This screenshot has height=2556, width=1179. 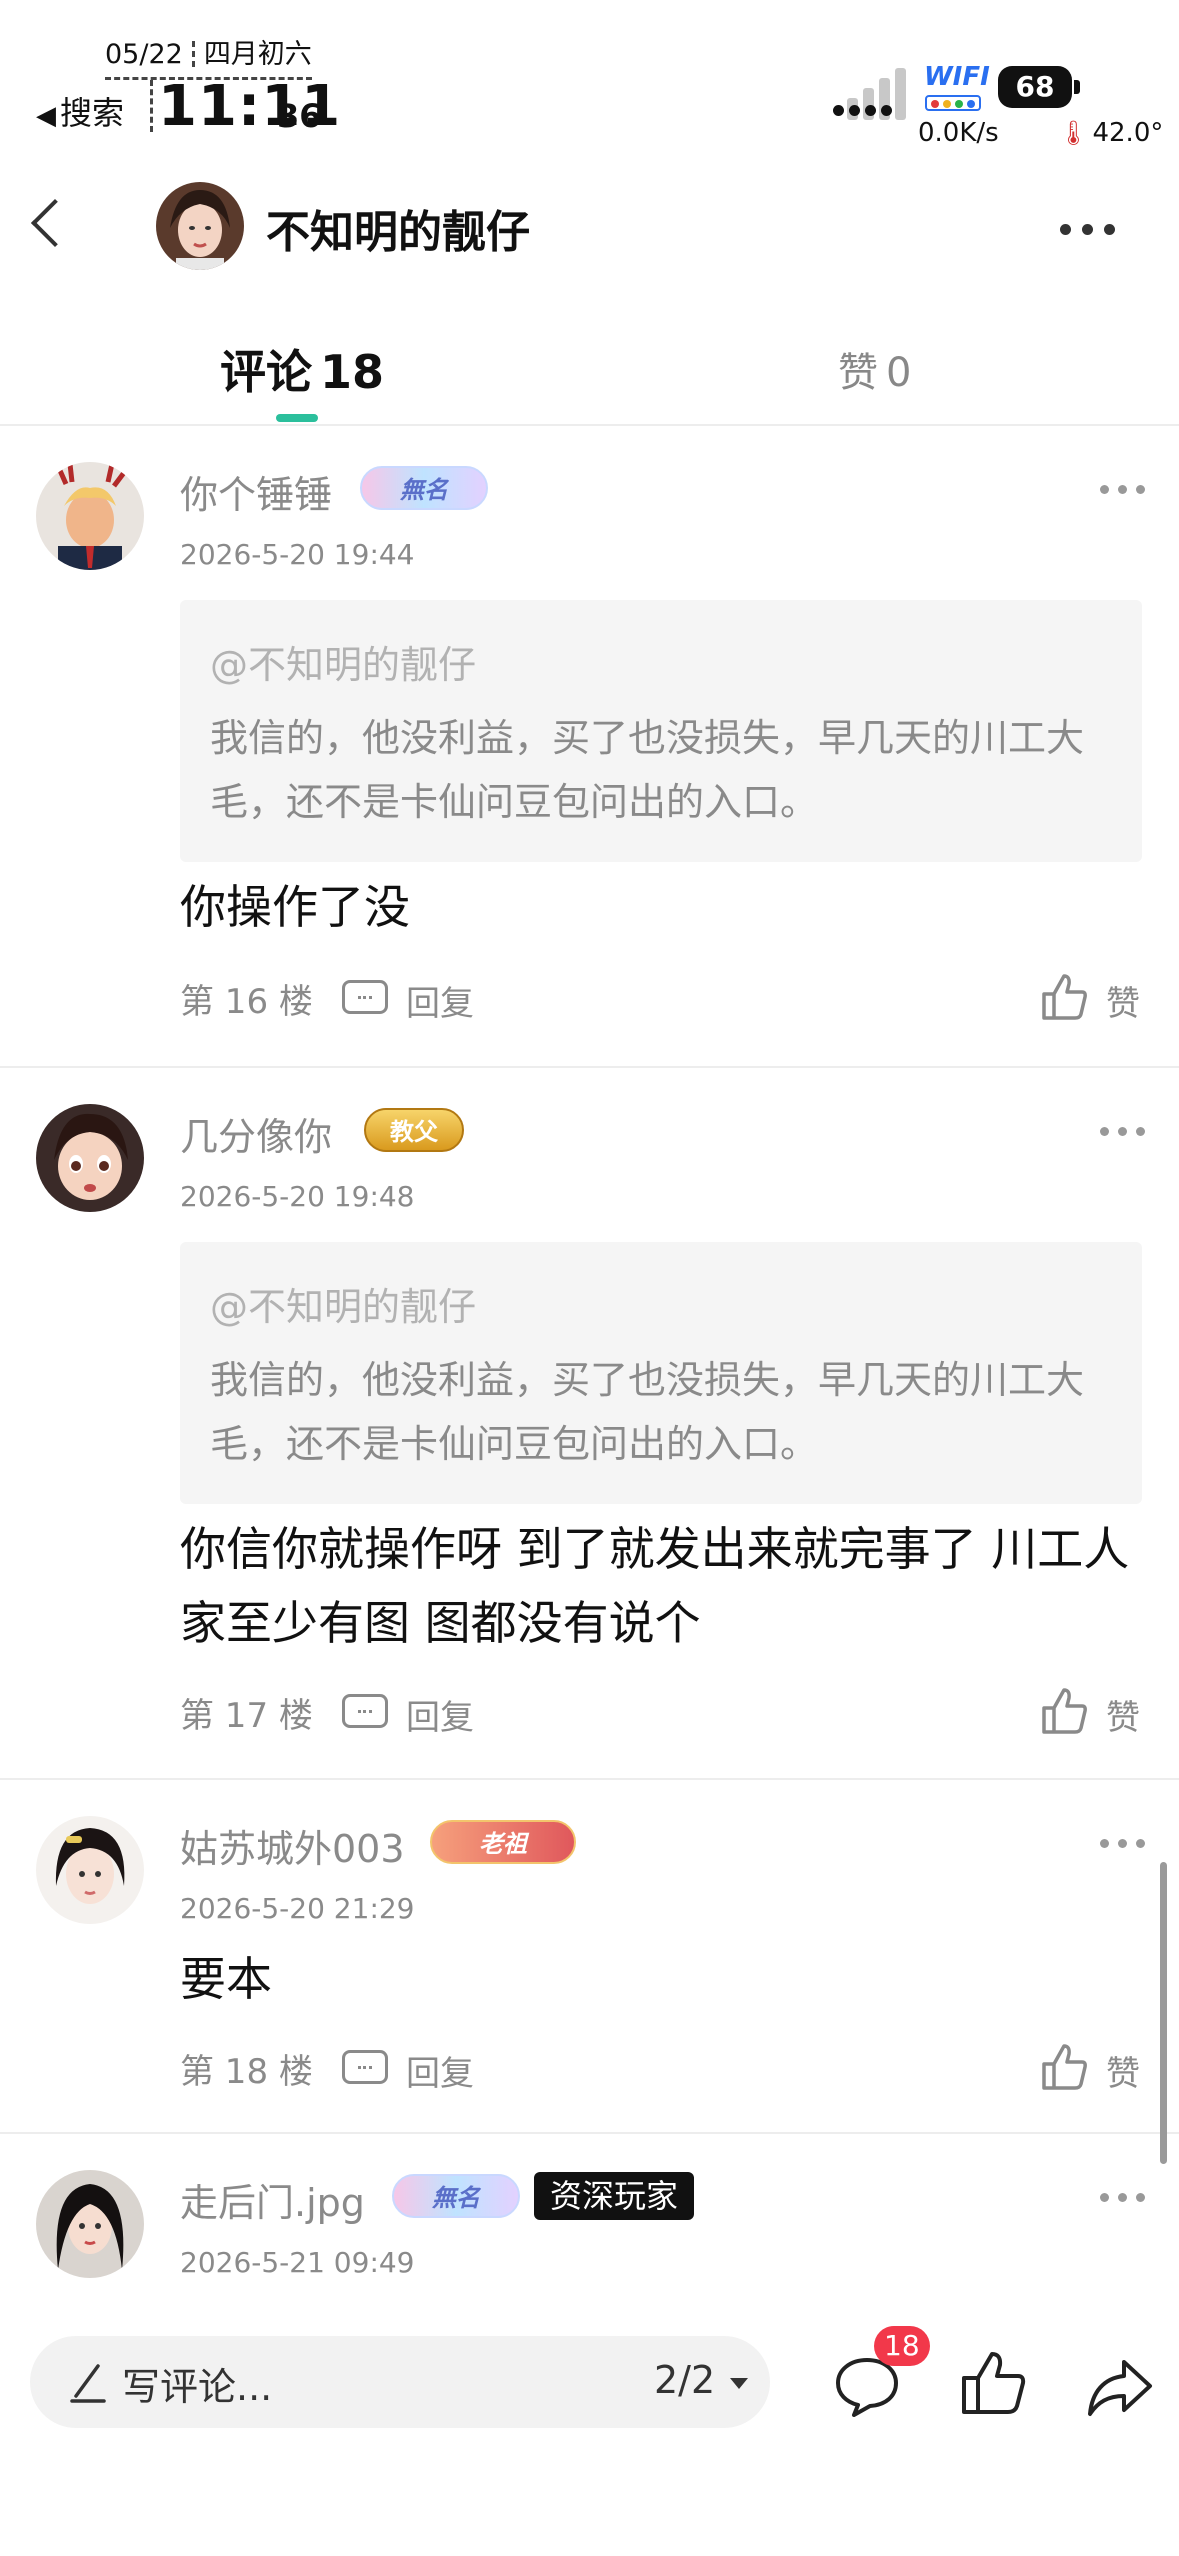 I want to click on wifi-label: WIFI, so click(x=957, y=77).